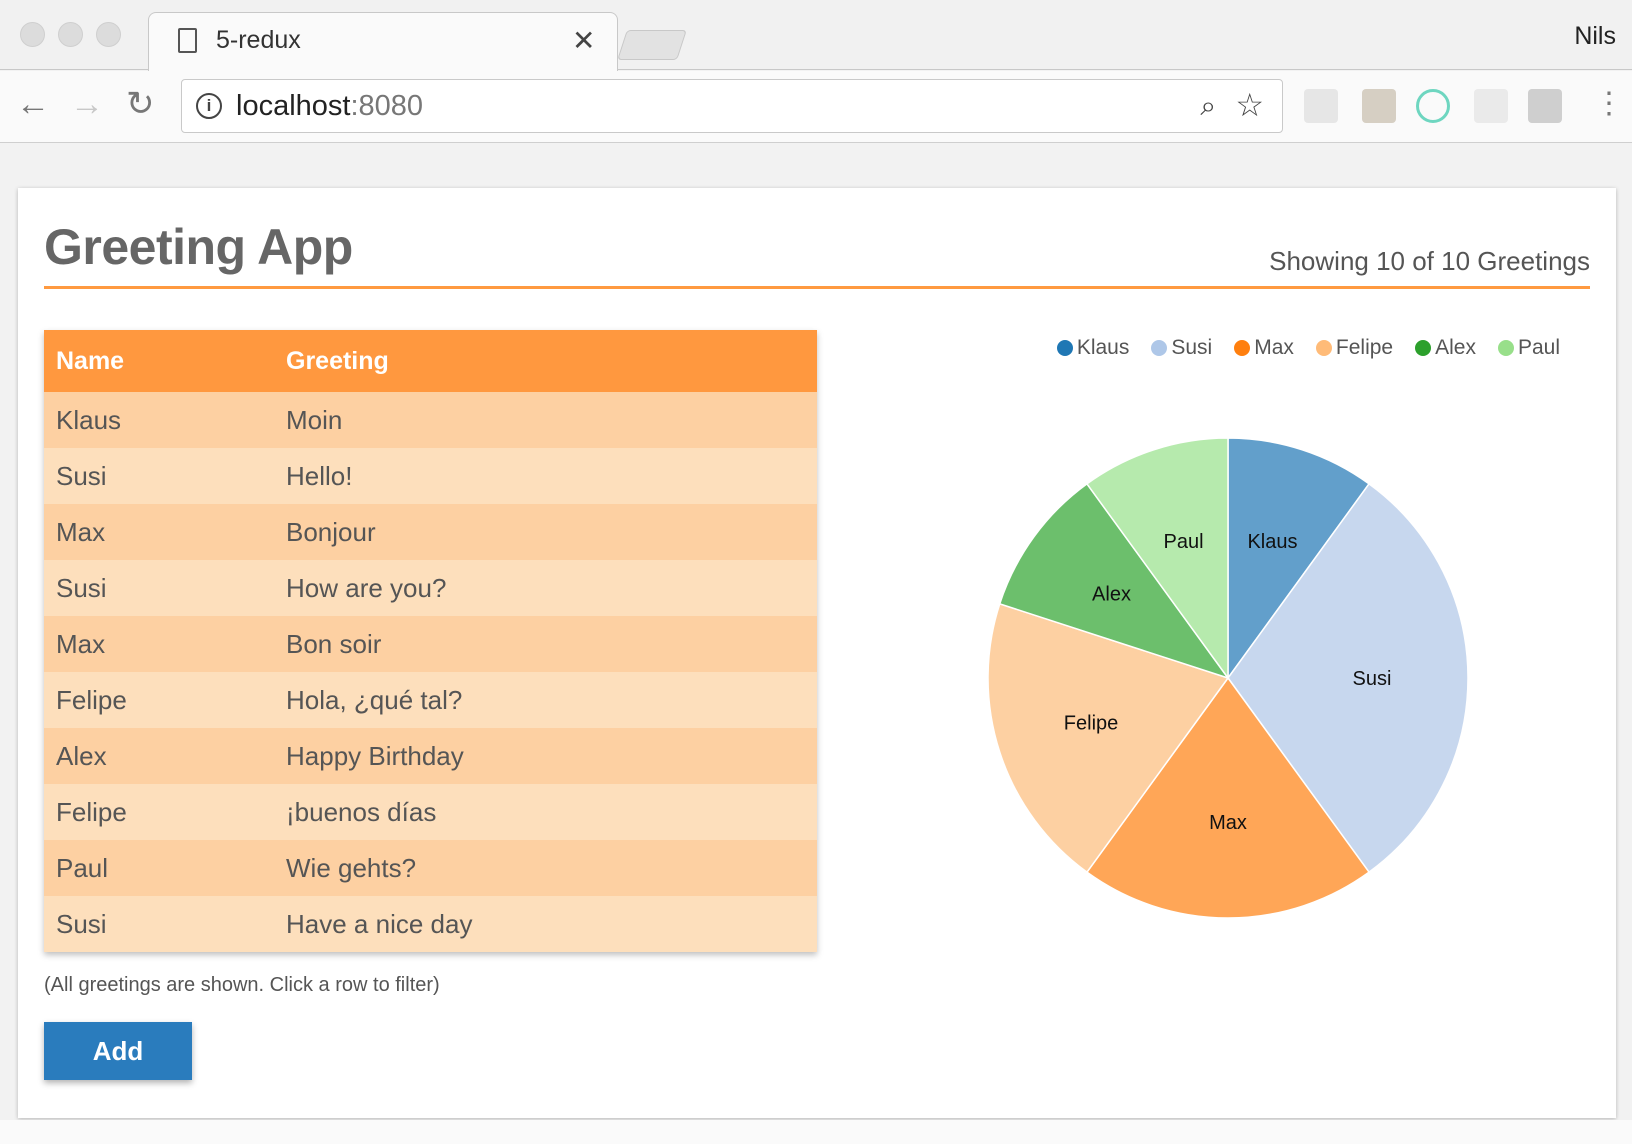 This screenshot has height=1144, width=1632. Describe the element at coordinates (1595, 36) in the screenshot. I see `profile-name: Nils` at that location.